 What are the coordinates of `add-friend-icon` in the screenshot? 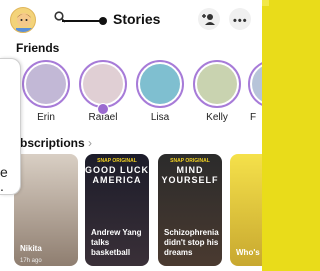 It's located at (208, 19).